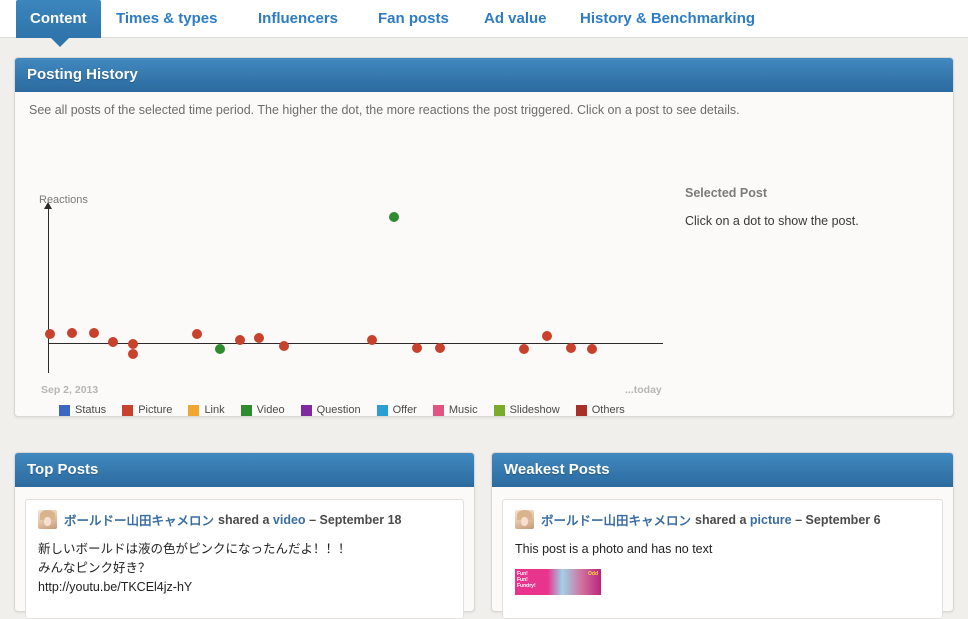 The height and width of the screenshot is (619, 968). Describe the element at coordinates (526, 580) in the screenshot. I see `thumbnail-caption: Fun! Fun! Fundry!` at that location.